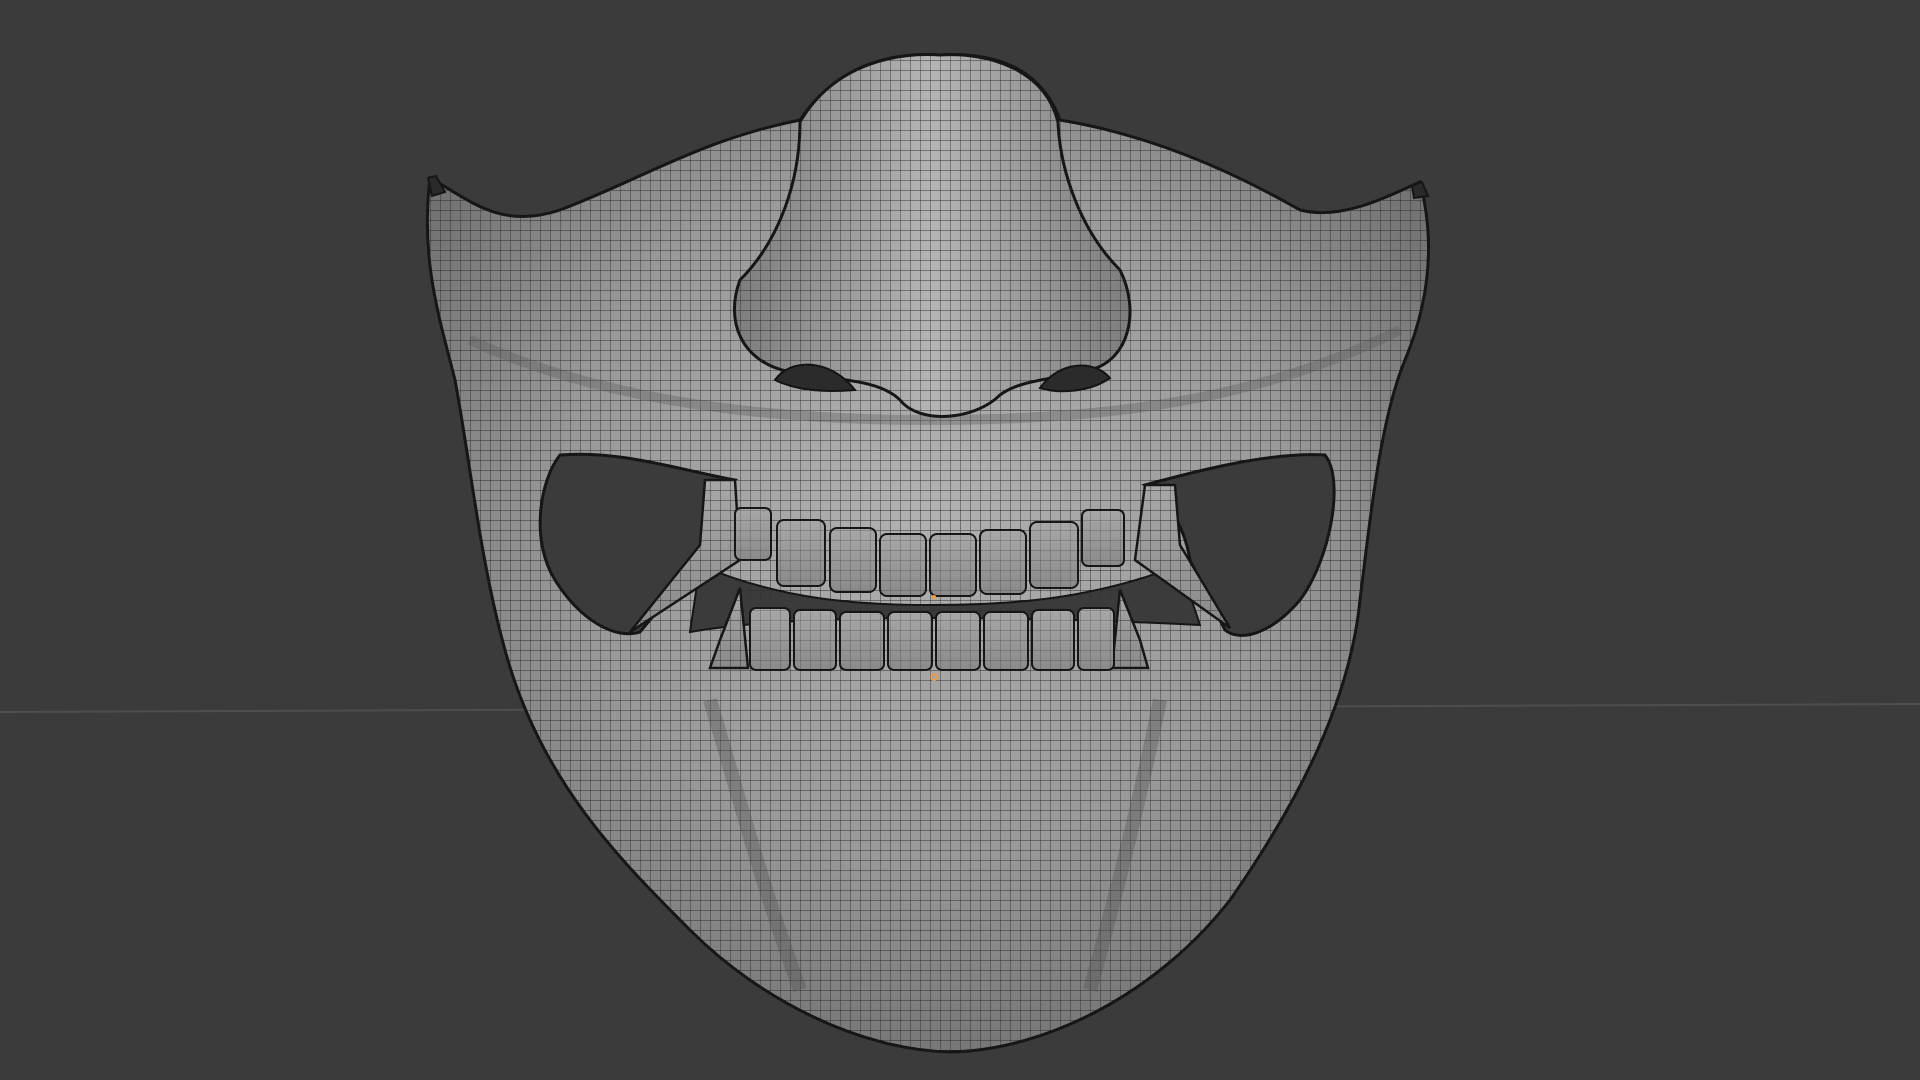  I want to click on upper-teeth, so click(929, 552).